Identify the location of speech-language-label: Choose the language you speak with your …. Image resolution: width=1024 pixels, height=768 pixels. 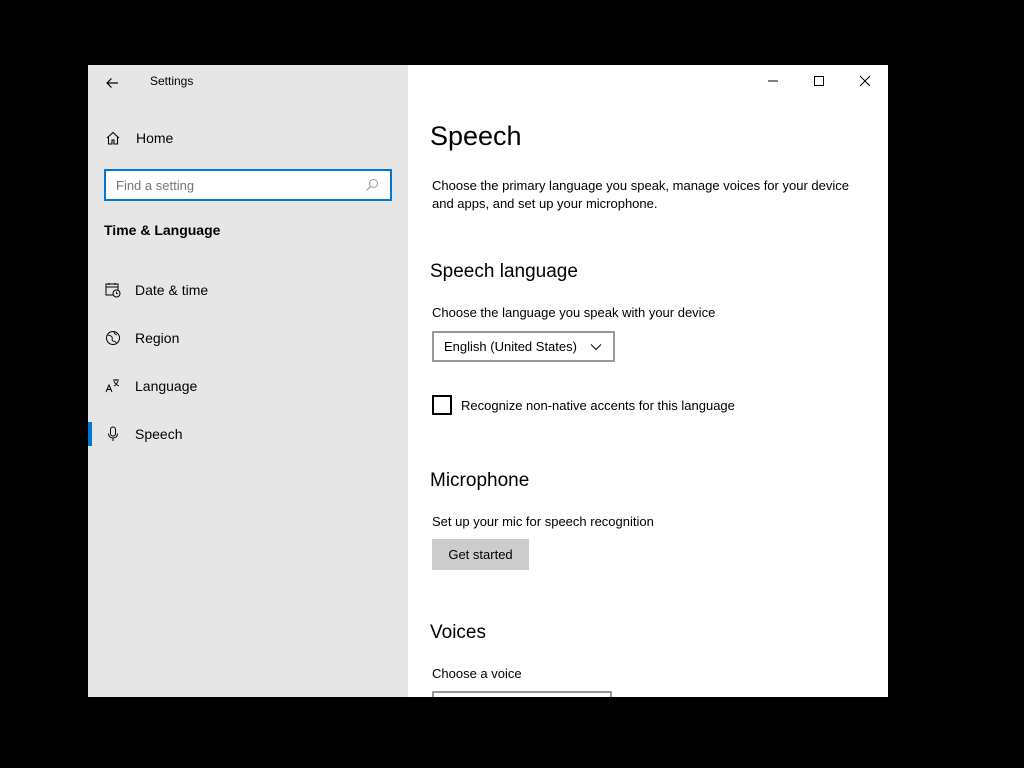
(574, 312).